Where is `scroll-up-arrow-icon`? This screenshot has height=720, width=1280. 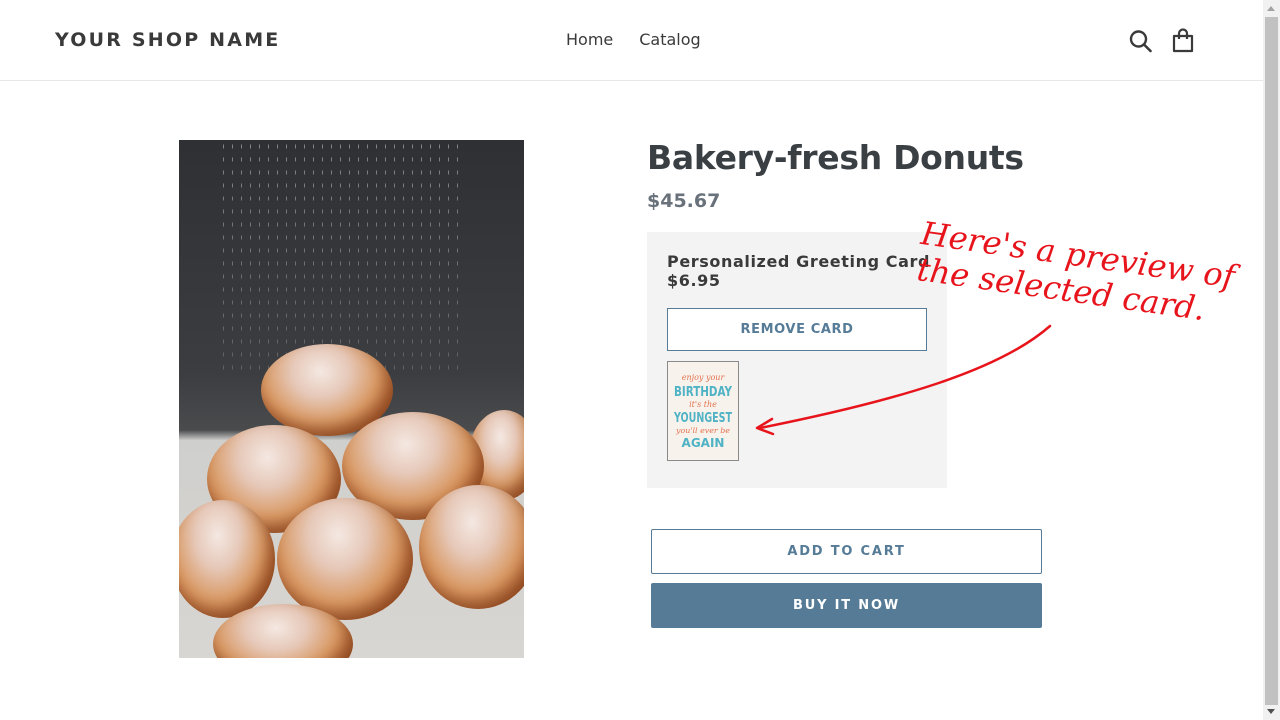 scroll-up-arrow-icon is located at coordinates (1271, 8).